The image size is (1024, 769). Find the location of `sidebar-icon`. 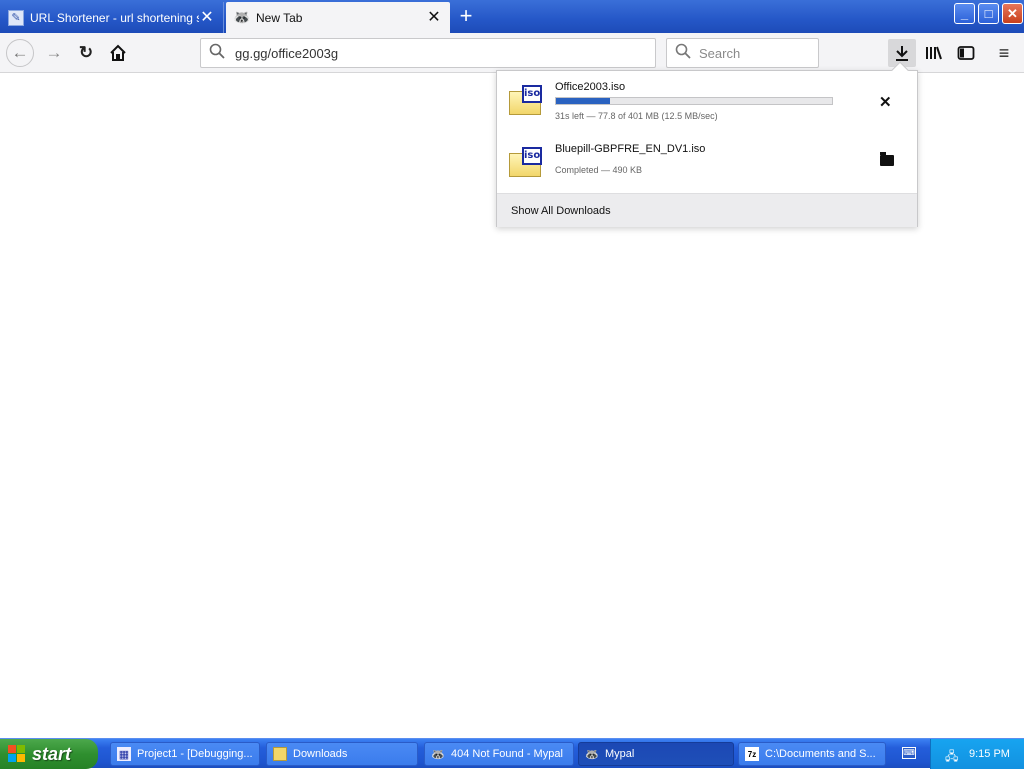

sidebar-icon is located at coordinates (966, 53).